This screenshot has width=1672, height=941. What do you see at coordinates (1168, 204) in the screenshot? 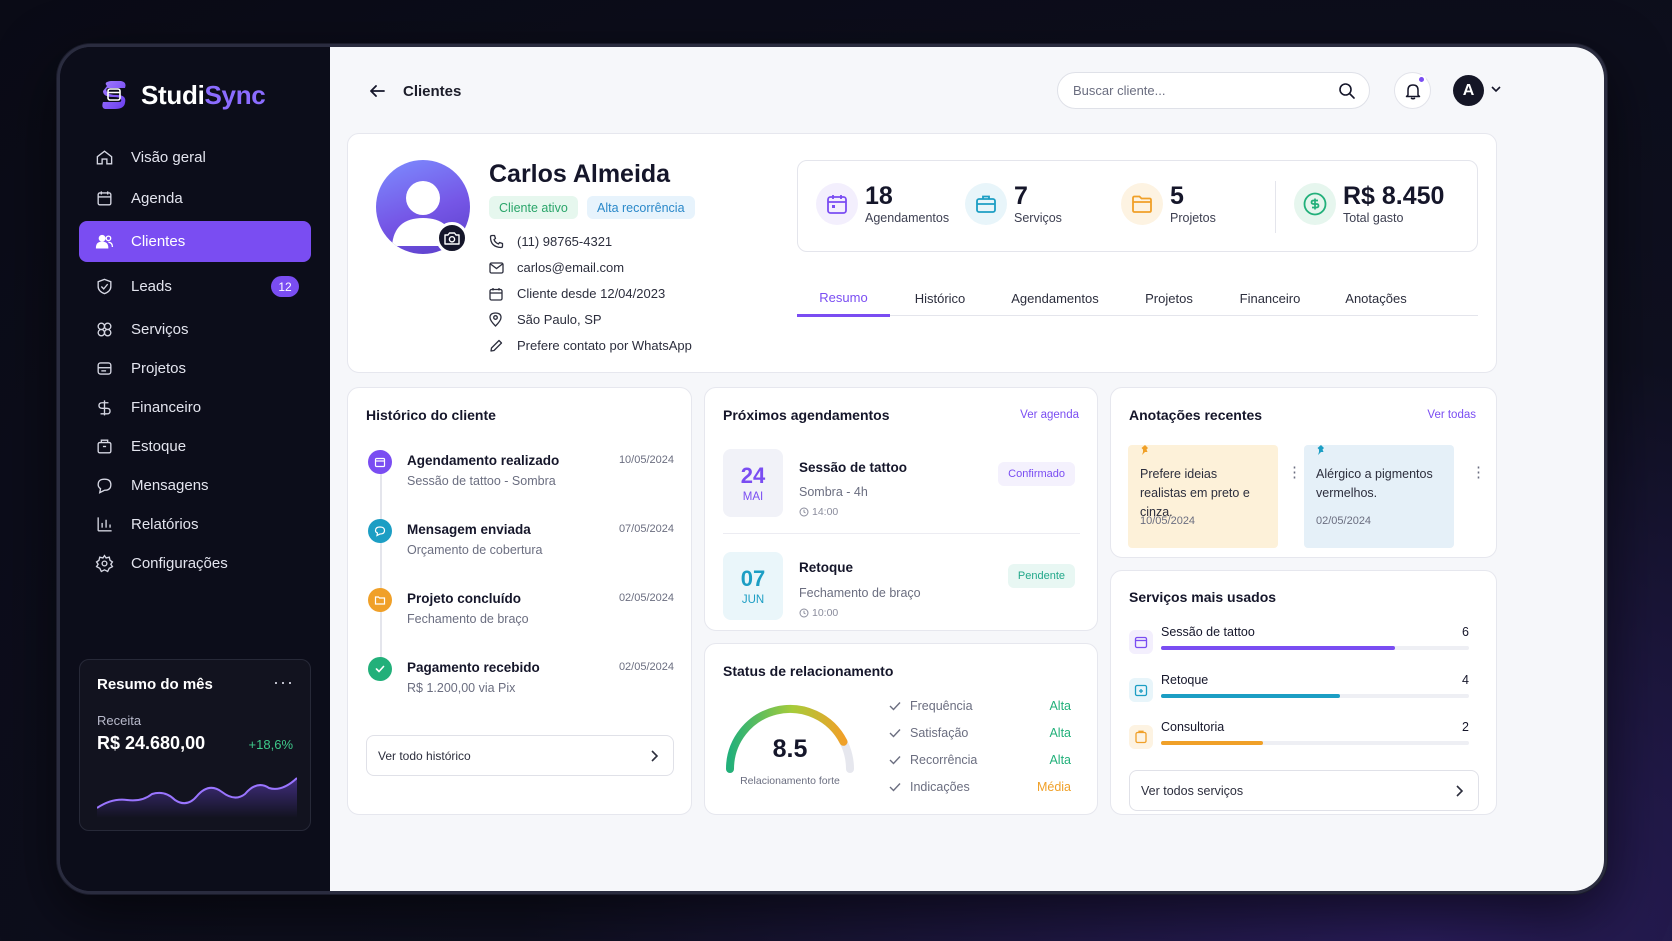
I see `stat-projects: 5 Projetos` at bounding box center [1168, 204].